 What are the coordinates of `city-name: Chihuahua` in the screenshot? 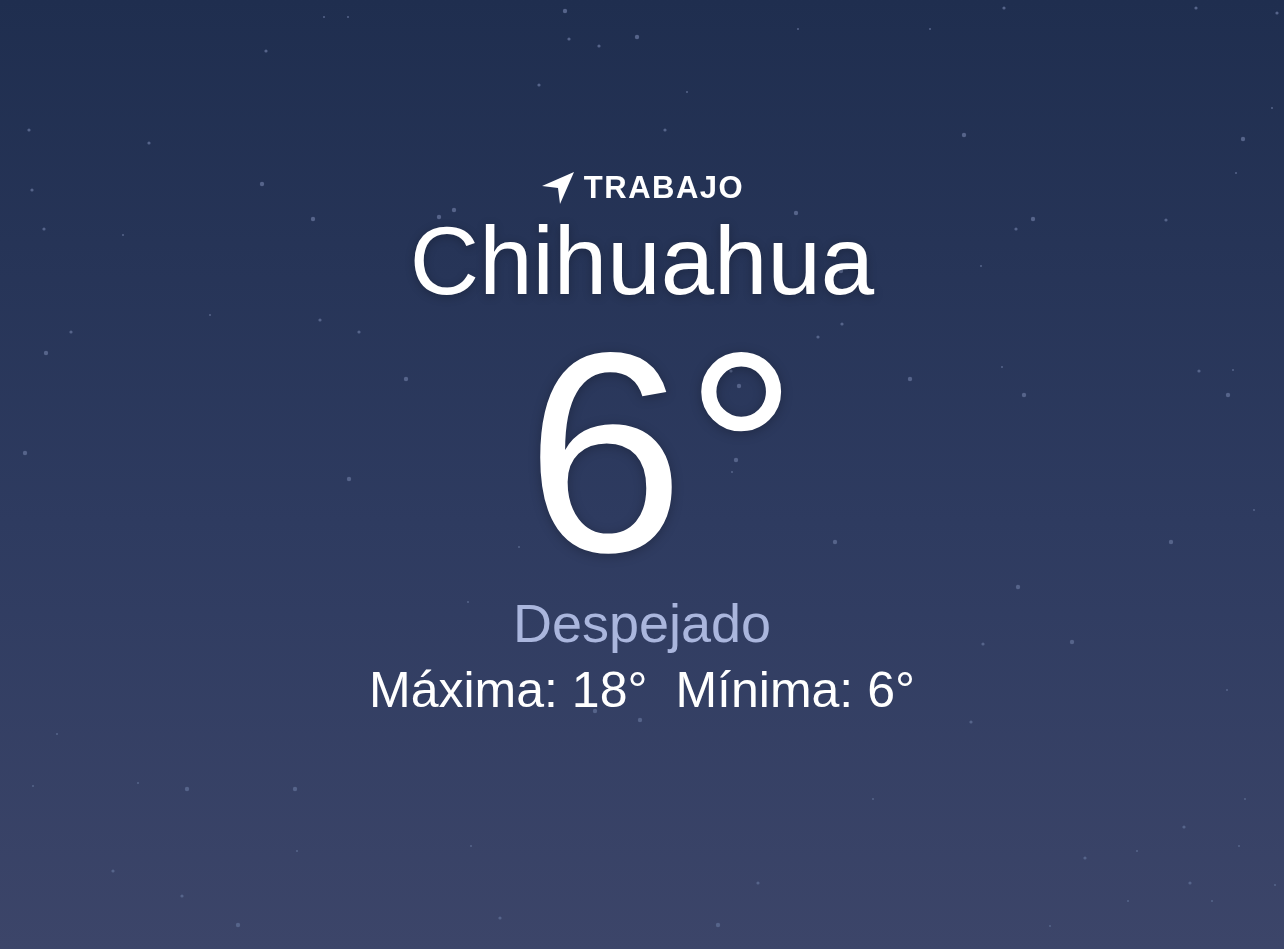 It's located at (642, 261).